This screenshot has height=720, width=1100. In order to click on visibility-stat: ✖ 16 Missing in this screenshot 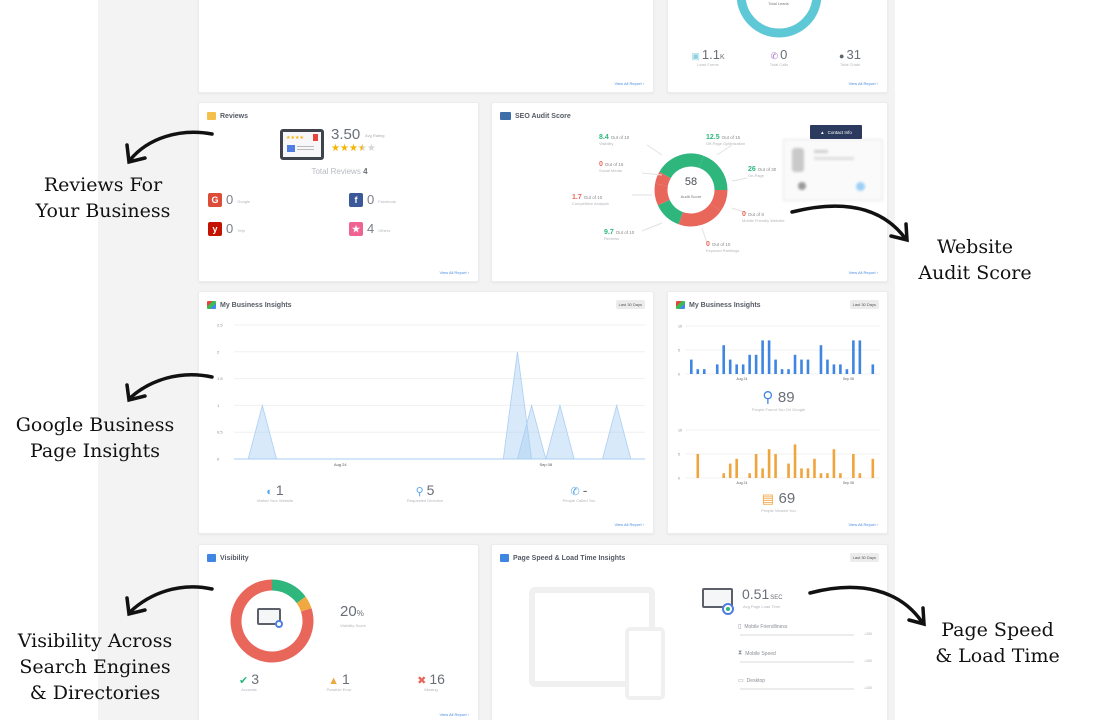, I will do `click(431, 681)`.